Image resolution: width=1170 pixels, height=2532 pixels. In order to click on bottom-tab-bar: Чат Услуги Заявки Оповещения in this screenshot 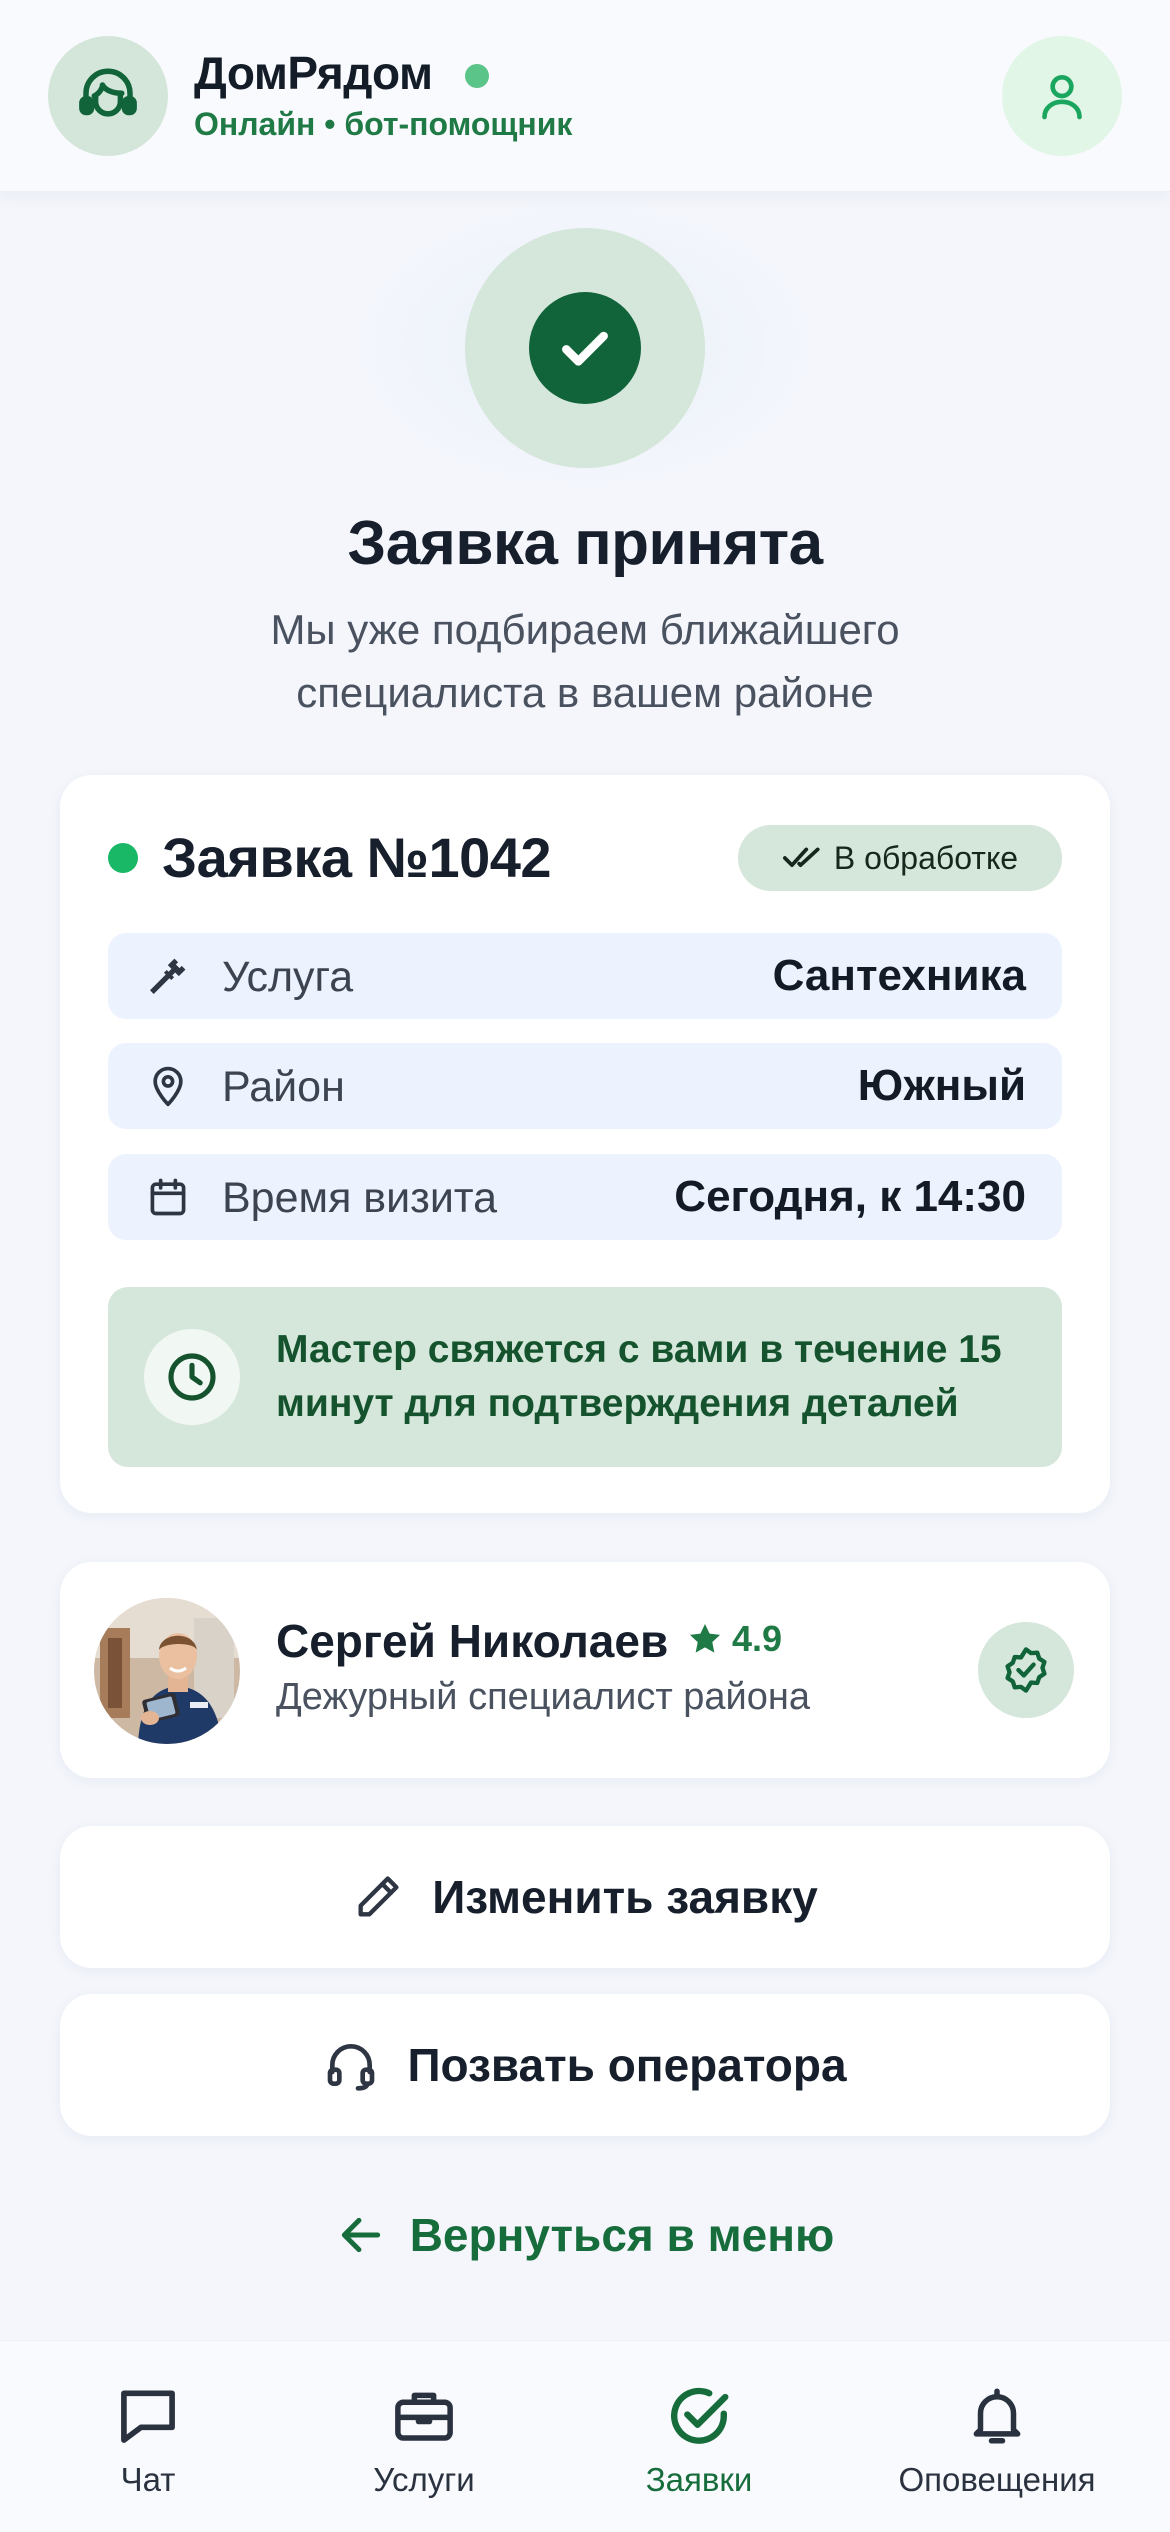, I will do `click(585, 2436)`.